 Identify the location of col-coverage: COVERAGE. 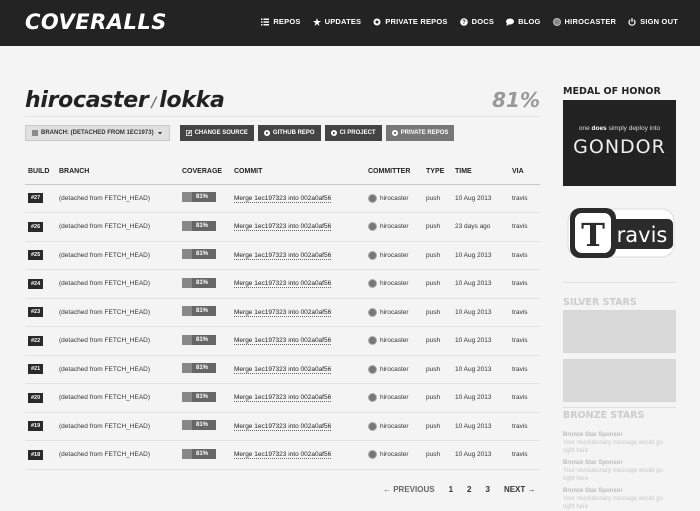
(205, 172).